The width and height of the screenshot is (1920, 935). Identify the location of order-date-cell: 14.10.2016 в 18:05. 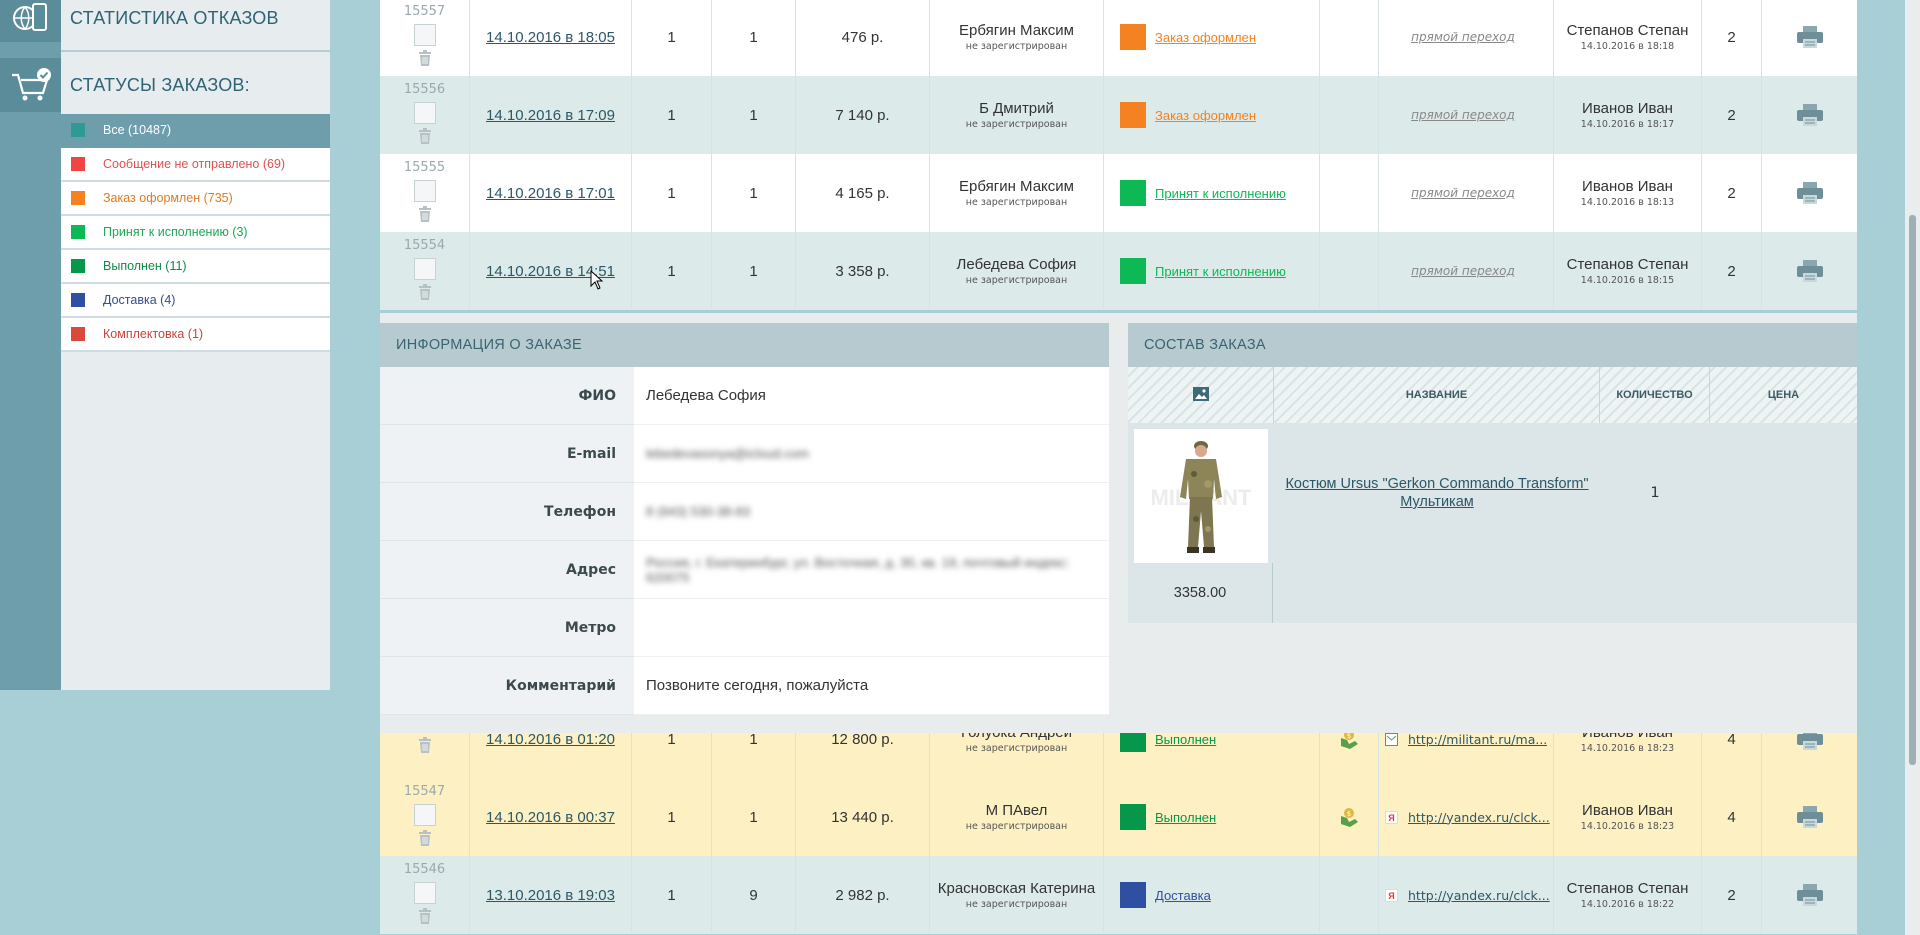
(551, 38).